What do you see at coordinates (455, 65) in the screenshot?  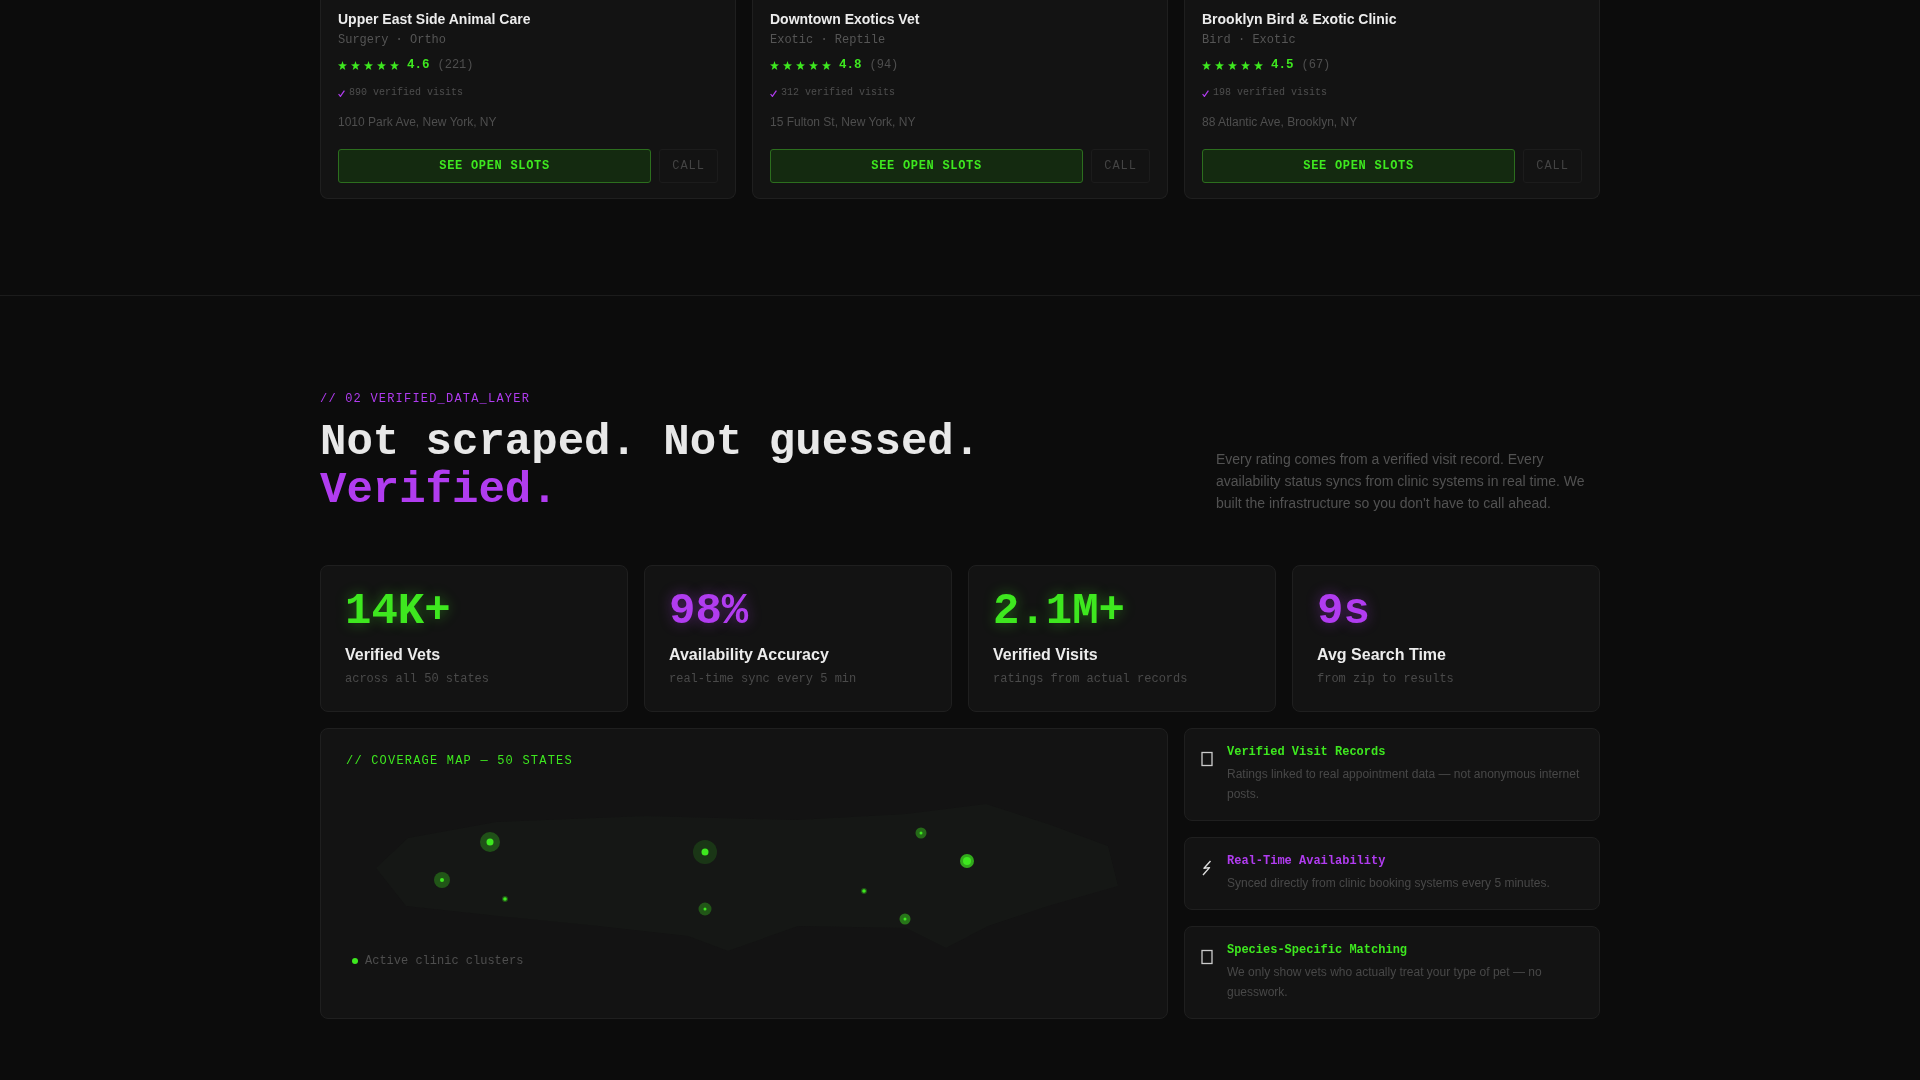 I see `review-count: (221)` at bounding box center [455, 65].